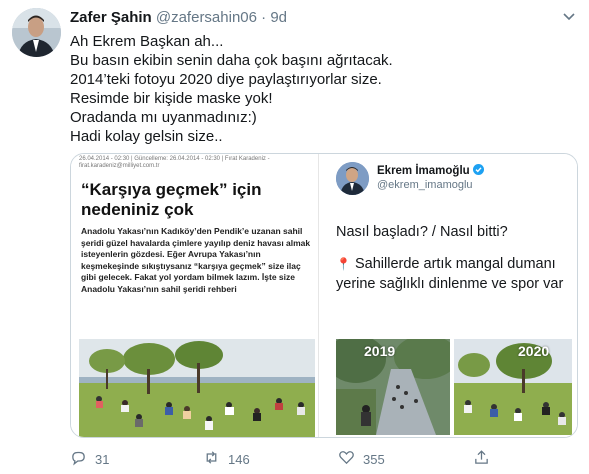  What do you see at coordinates (361, 459) in the screenshot?
I see `like-button: 355` at bounding box center [361, 459].